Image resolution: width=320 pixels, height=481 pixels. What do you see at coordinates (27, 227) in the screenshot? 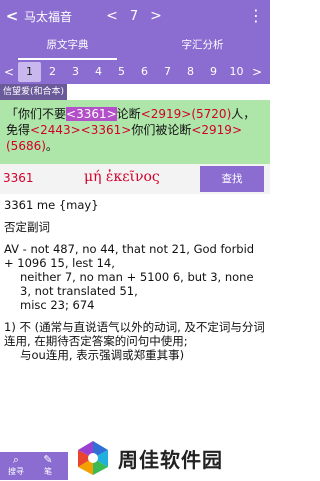
I see `part-of-speech: 否定副词` at bounding box center [27, 227].